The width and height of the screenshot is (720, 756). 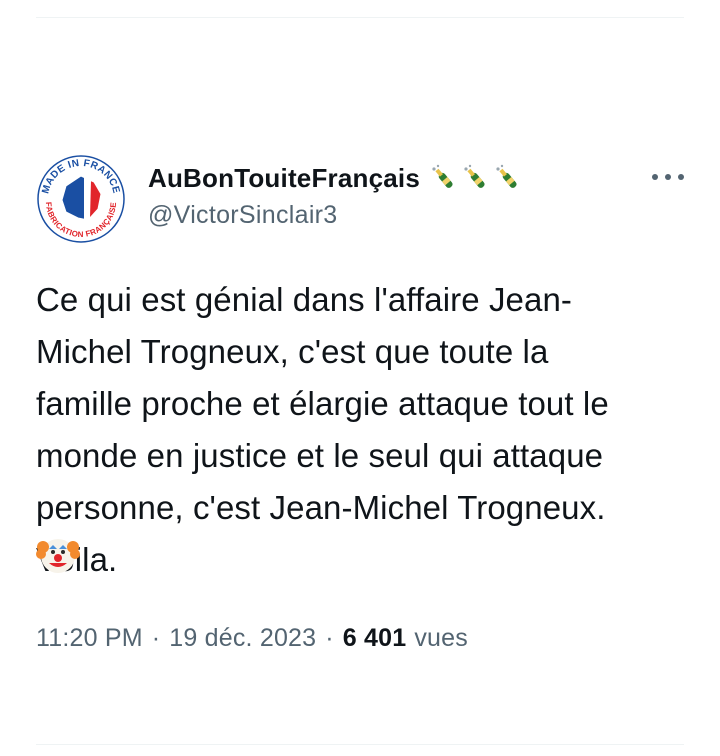 What do you see at coordinates (284, 178) in the screenshot?
I see `display-name: AuBonTouiteFrançais` at bounding box center [284, 178].